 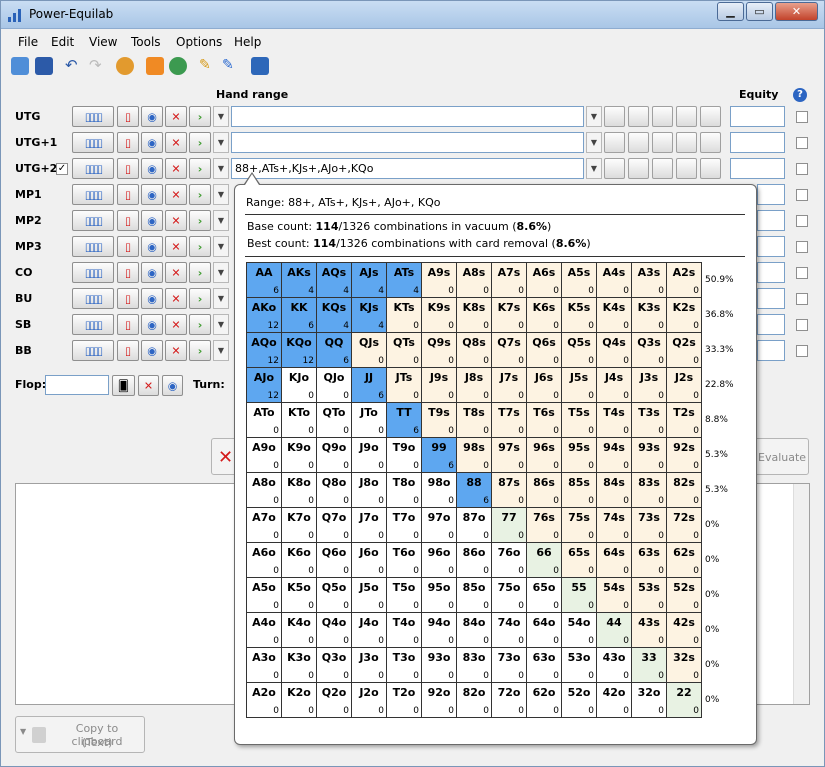 What do you see at coordinates (77, 385) in the screenshot?
I see `flop-input` at bounding box center [77, 385].